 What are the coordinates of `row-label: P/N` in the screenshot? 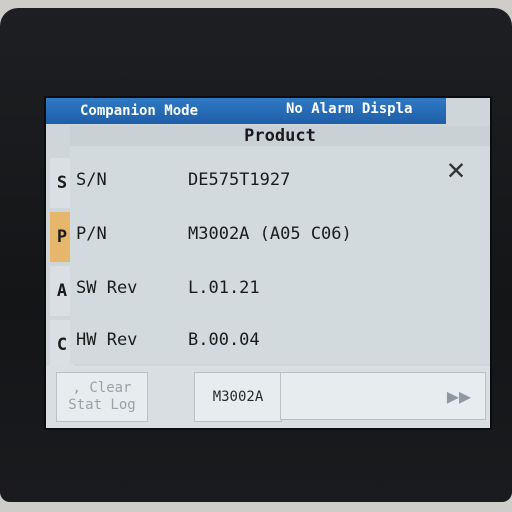 It's located at (91, 234).